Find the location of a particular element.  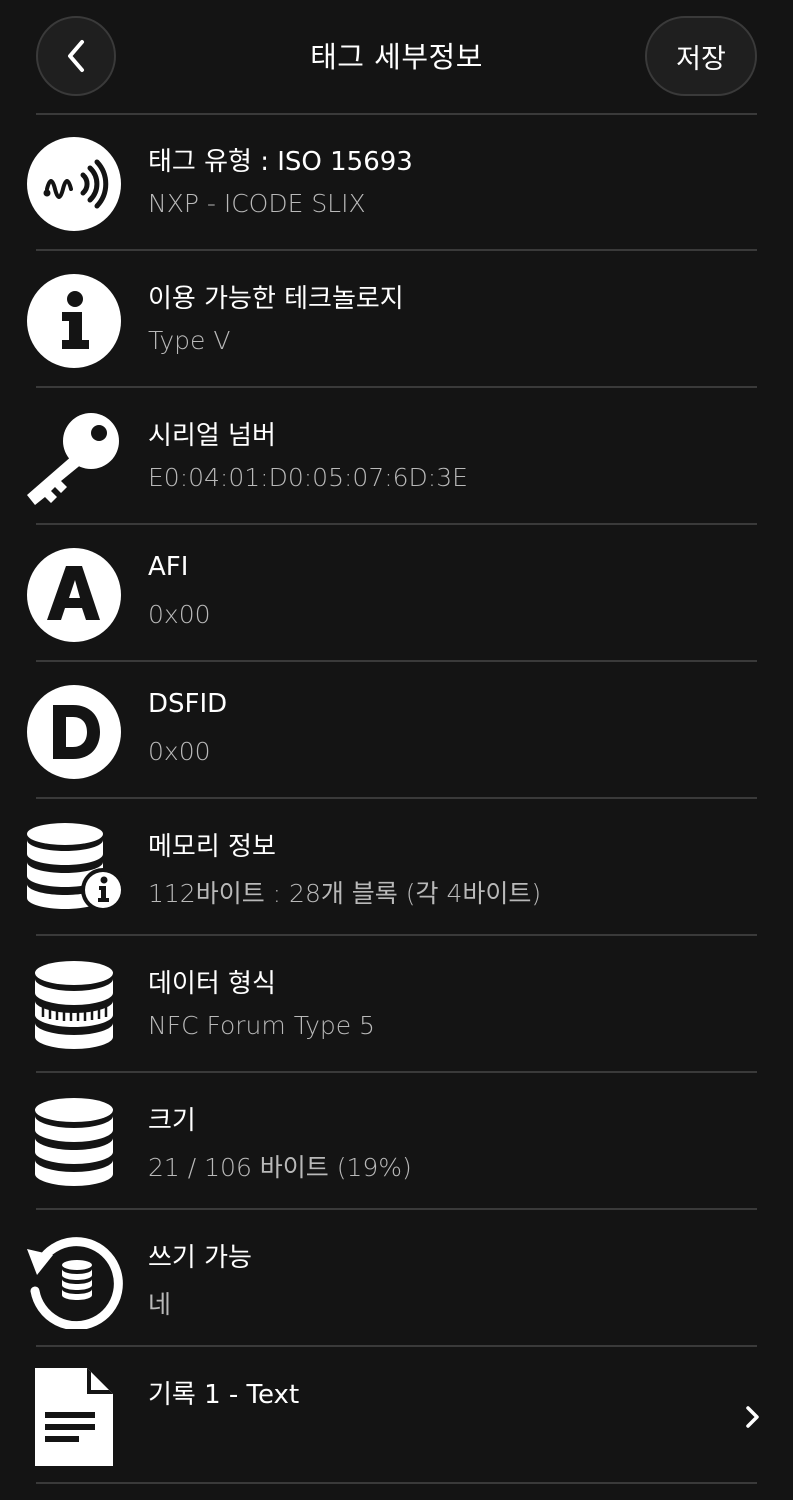

row-dsfid: DSFID 0x00 is located at coordinates (396, 730).